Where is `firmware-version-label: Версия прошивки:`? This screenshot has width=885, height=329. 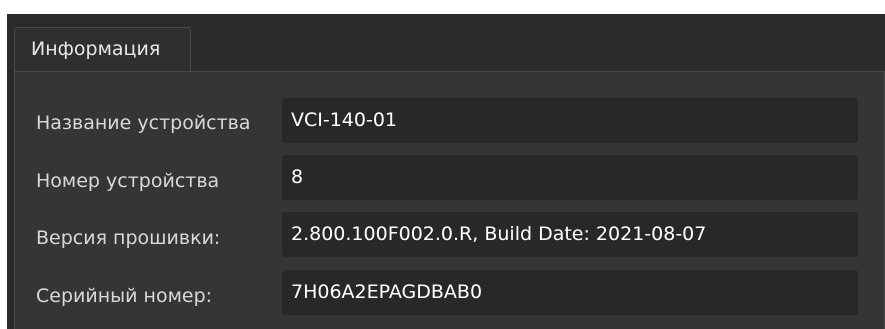 firmware-version-label: Версия прошивки: is located at coordinates (128, 238).